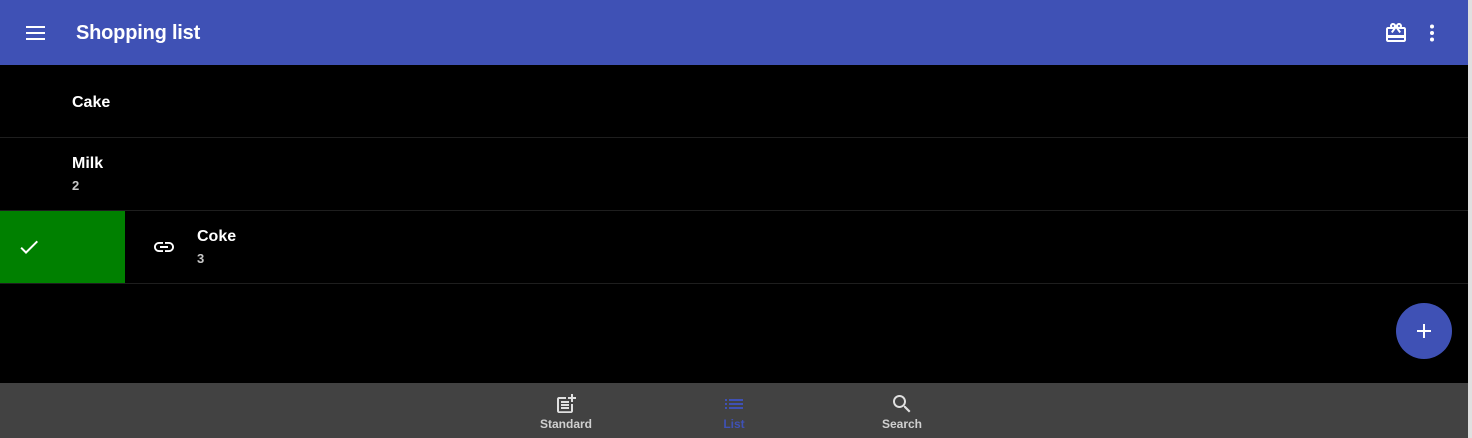  Describe the element at coordinates (734, 404) in the screenshot. I see `list-icon` at that location.